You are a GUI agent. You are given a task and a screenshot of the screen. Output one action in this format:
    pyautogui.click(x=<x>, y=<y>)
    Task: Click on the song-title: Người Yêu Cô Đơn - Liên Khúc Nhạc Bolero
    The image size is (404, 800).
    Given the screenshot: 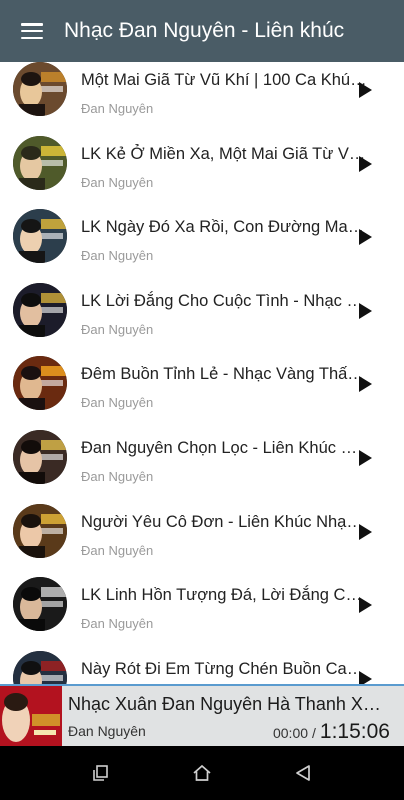 What is the action you would take?
    pyautogui.click(x=224, y=521)
    